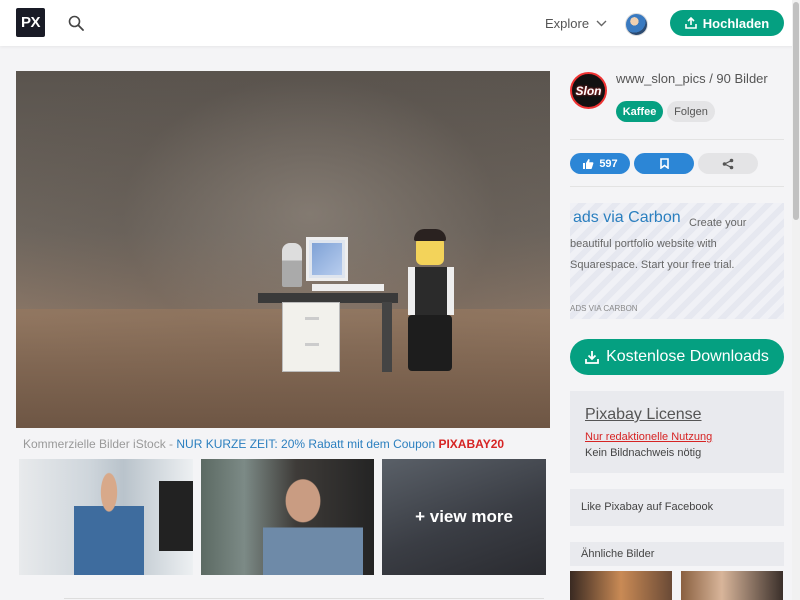 The width and height of the screenshot is (800, 600). What do you see at coordinates (30, 22) in the screenshot?
I see `pixabay-logo: PX` at bounding box center [30, 22].